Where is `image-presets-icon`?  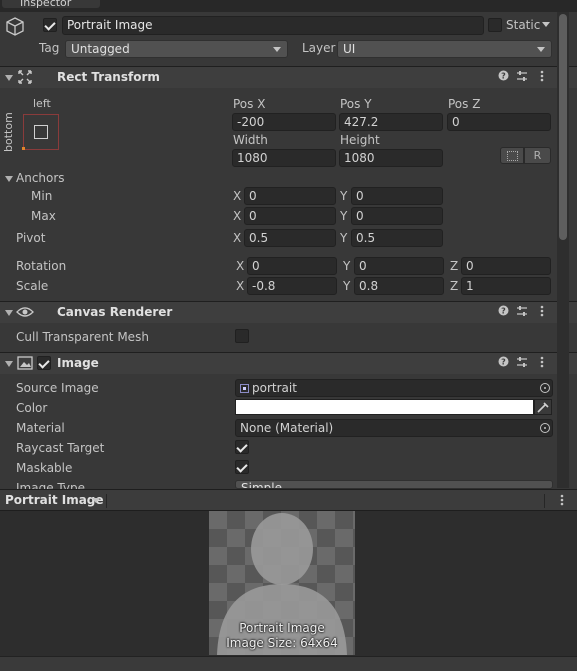
image-presets-icon is located at coordinates (522, 363).